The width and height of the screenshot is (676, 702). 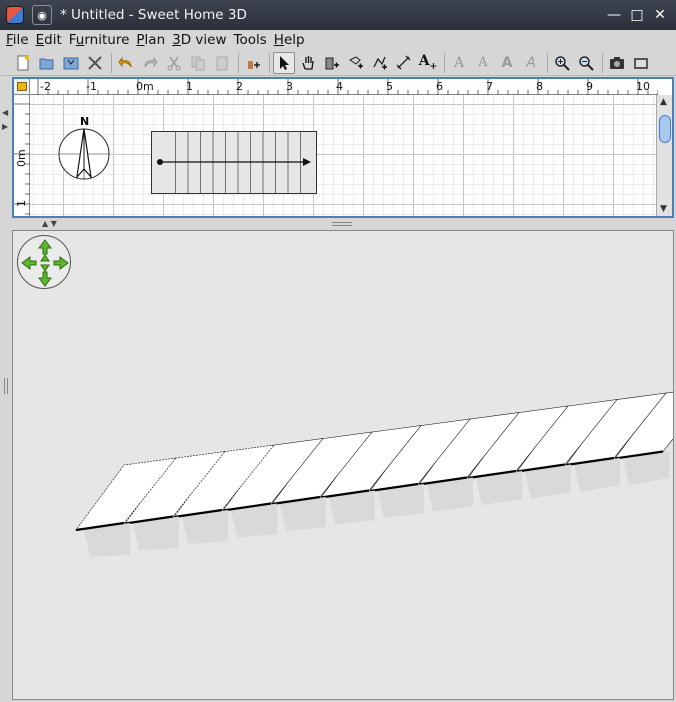 I want to click on lock-icon, so click(x=22, y=86).